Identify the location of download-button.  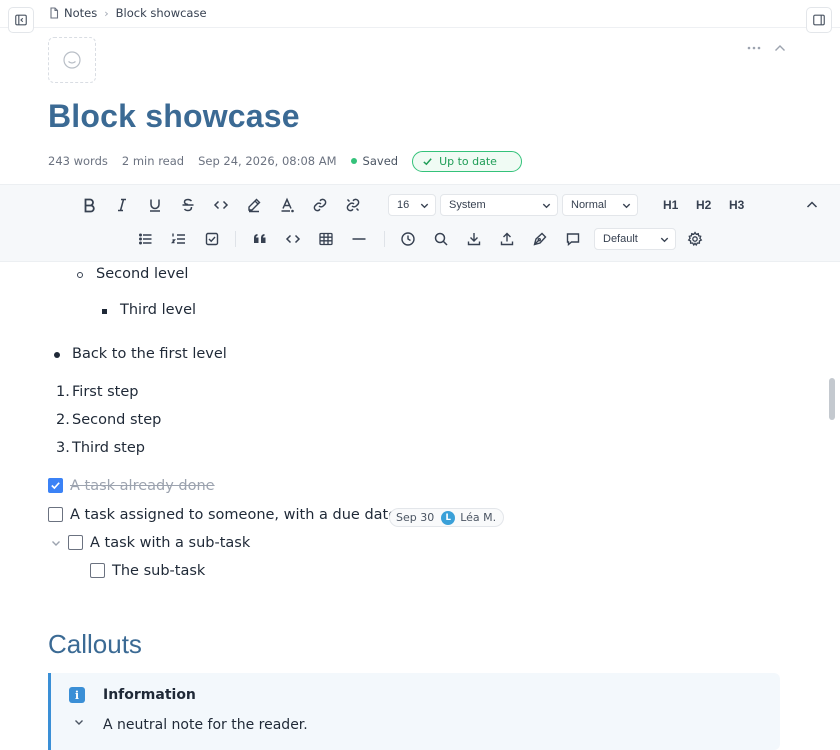
(474, 239).